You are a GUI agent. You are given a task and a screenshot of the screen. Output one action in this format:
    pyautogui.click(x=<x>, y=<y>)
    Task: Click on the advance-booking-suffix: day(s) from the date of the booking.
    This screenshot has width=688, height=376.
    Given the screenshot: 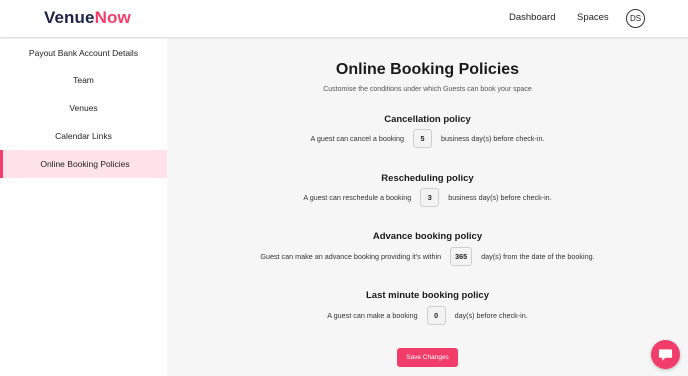 What is the action you would take?
    pyautogui.click(x=538, y=256)
    